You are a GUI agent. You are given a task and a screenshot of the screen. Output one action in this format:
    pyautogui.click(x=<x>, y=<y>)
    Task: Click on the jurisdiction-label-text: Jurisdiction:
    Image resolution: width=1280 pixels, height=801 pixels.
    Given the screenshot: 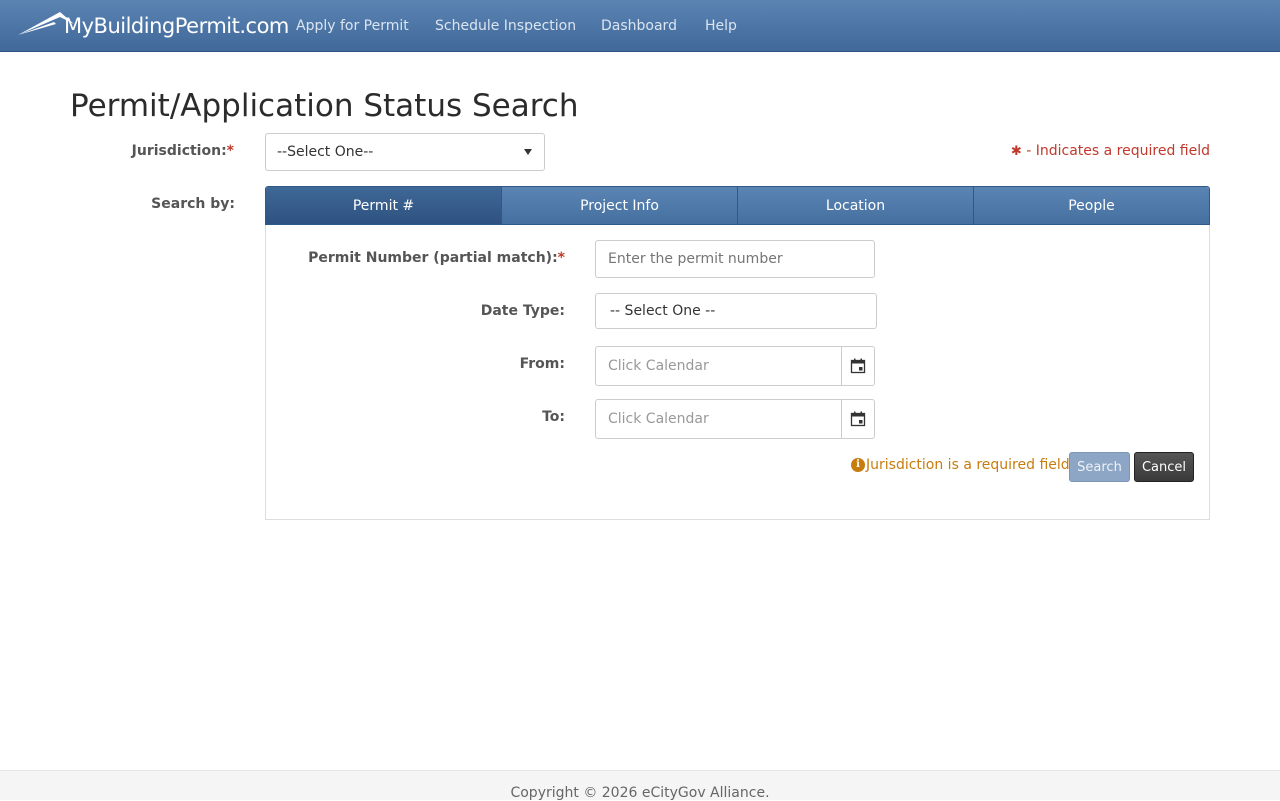 What is the action you would take?
    pyautogui.click(x=179, y=151)
    